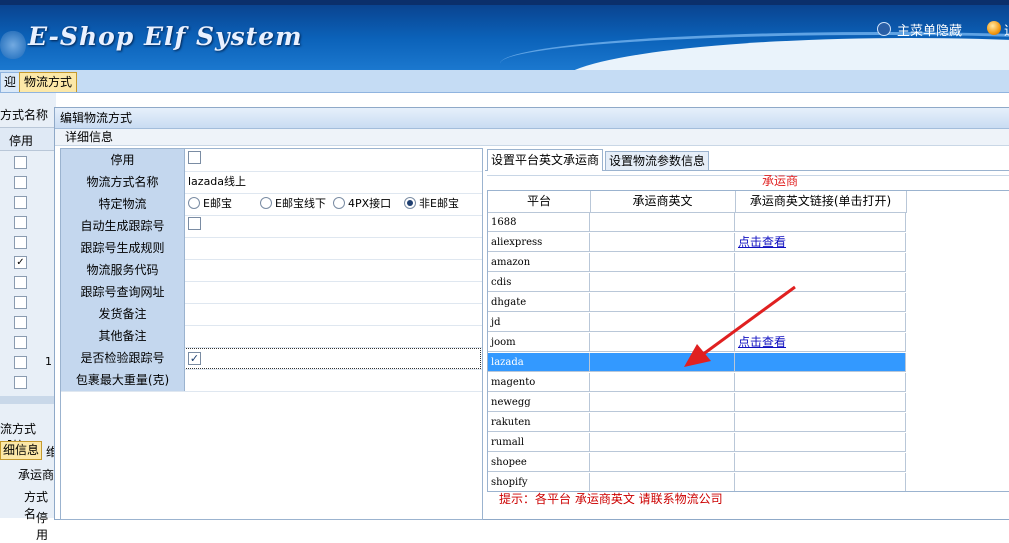  What do you see at coordinates (748, 321) in the screenshot?
I see `arrow-shaft` at bounding box center [748, 321].